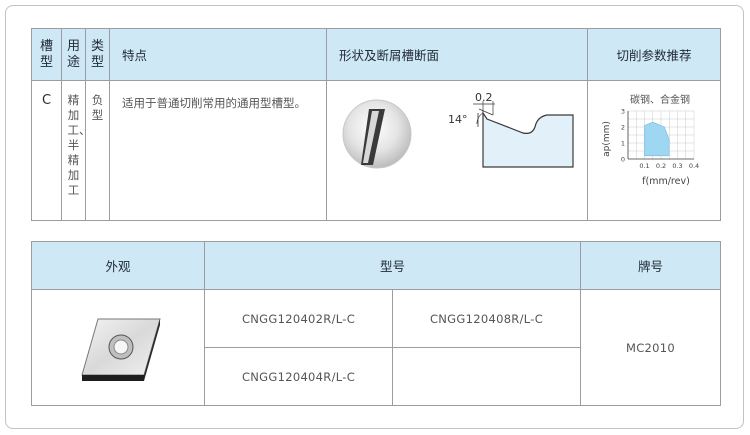 The image size is (750, 435). Describe the element at coordinates (392, 265) in the screenshot. I see `header-model: 型号` at that location.